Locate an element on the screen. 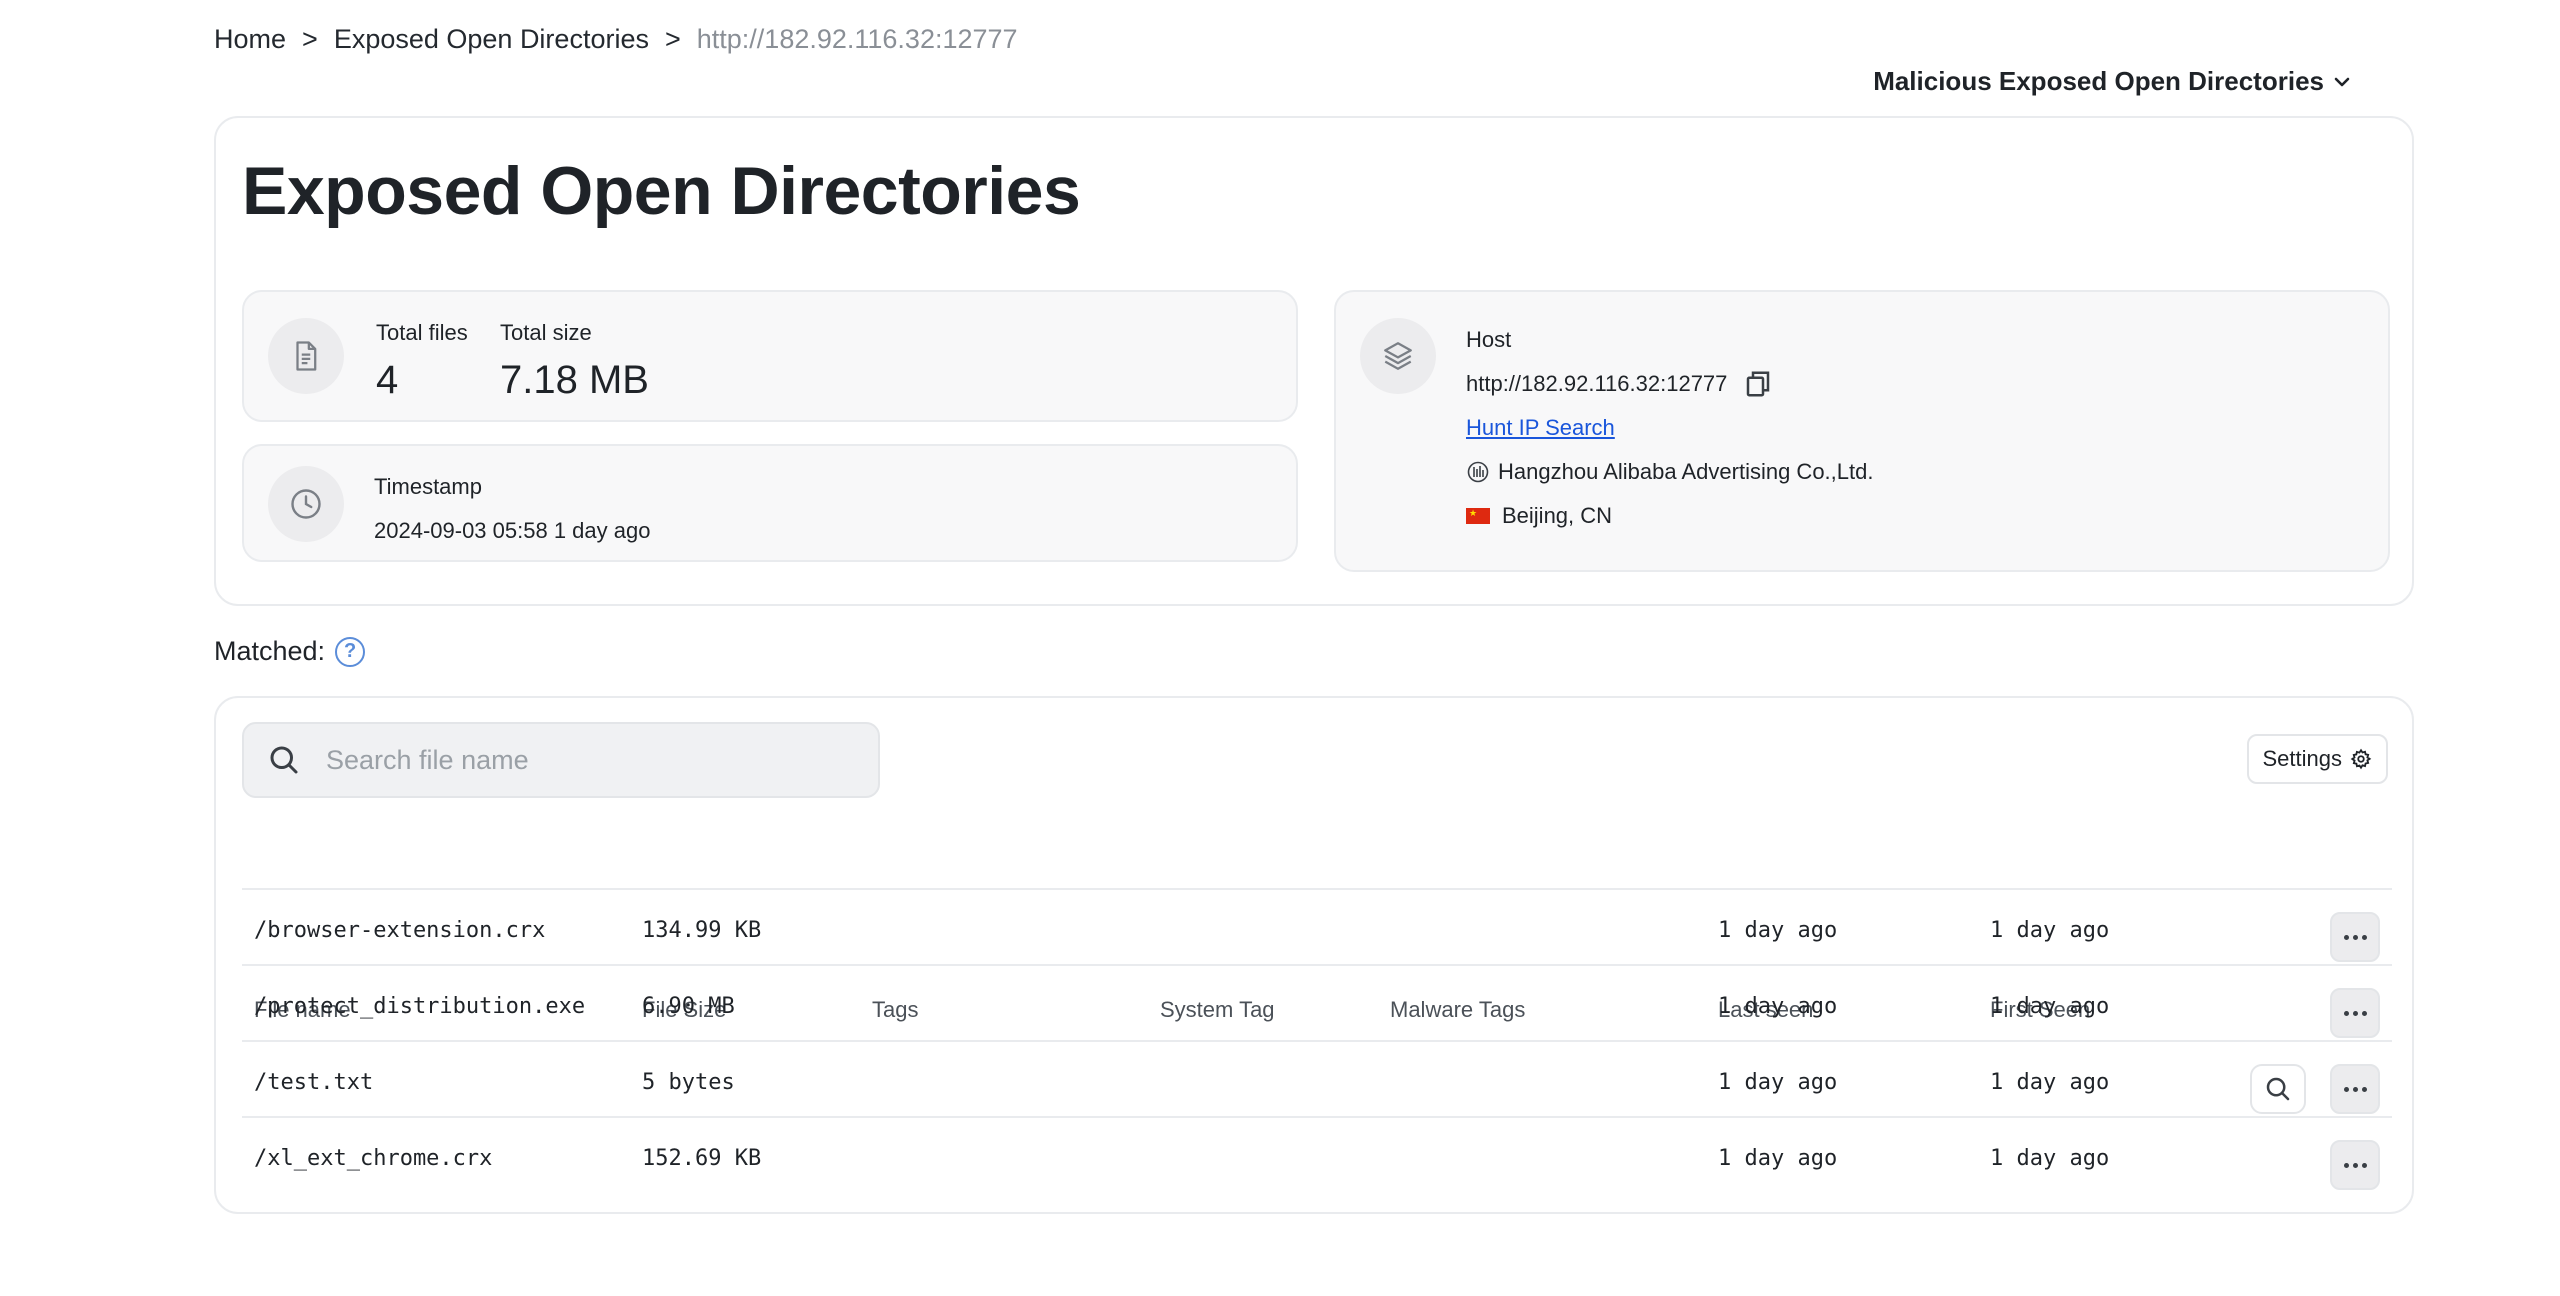 This screenshot has height=1296, width=2560. host-url: http:// 182.92.116.32 :12777 is located at coordinates (1669, 384).